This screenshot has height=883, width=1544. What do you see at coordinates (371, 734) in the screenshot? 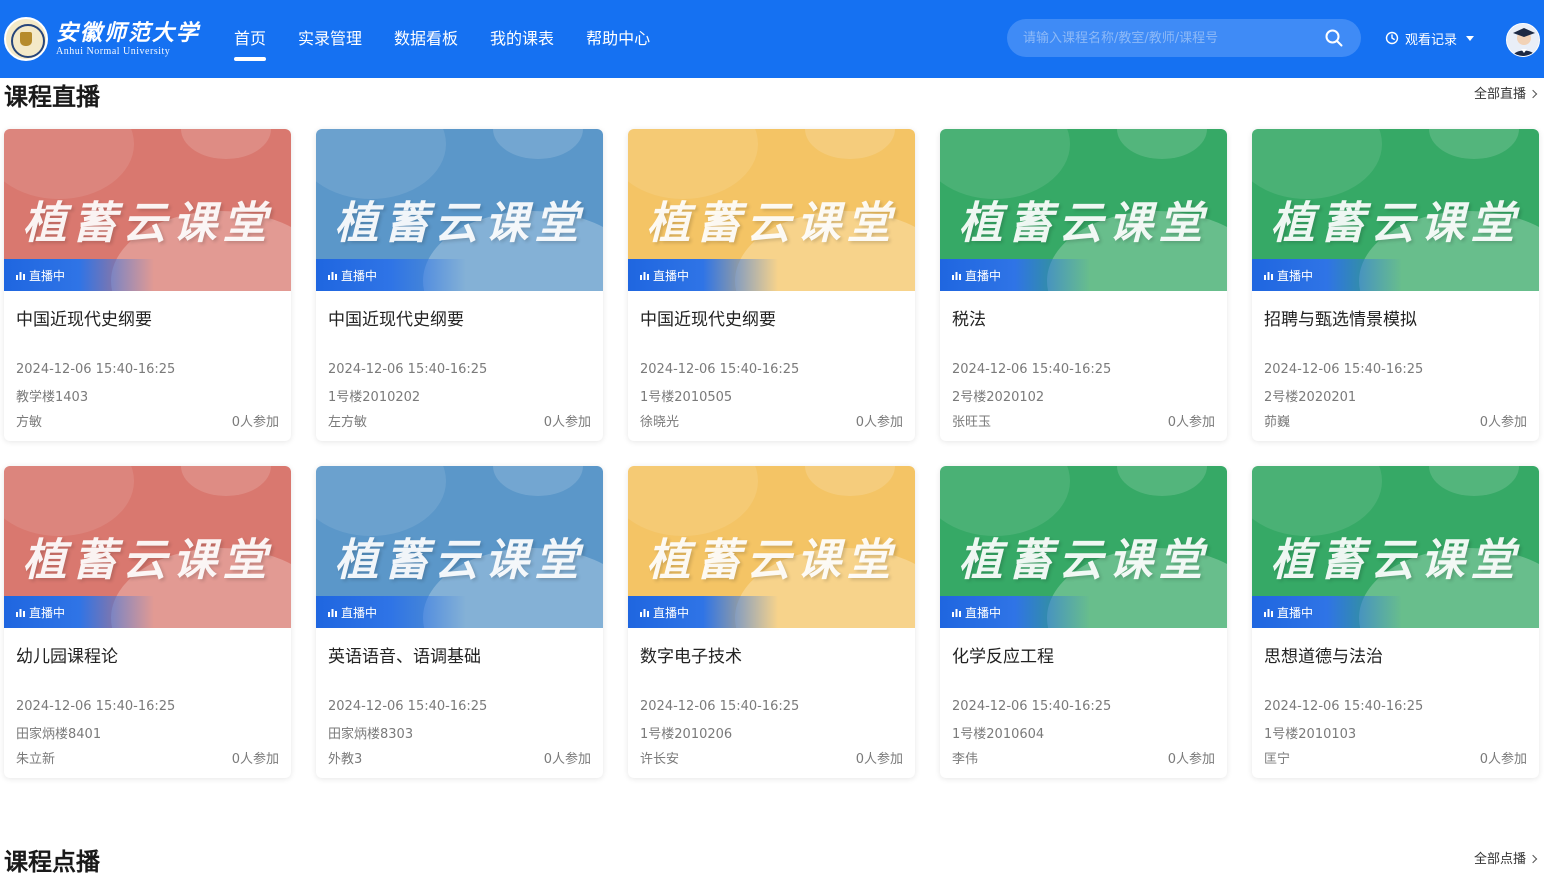
I see `course-room: 田家炳楼8303` at bounding box center [371, 734].